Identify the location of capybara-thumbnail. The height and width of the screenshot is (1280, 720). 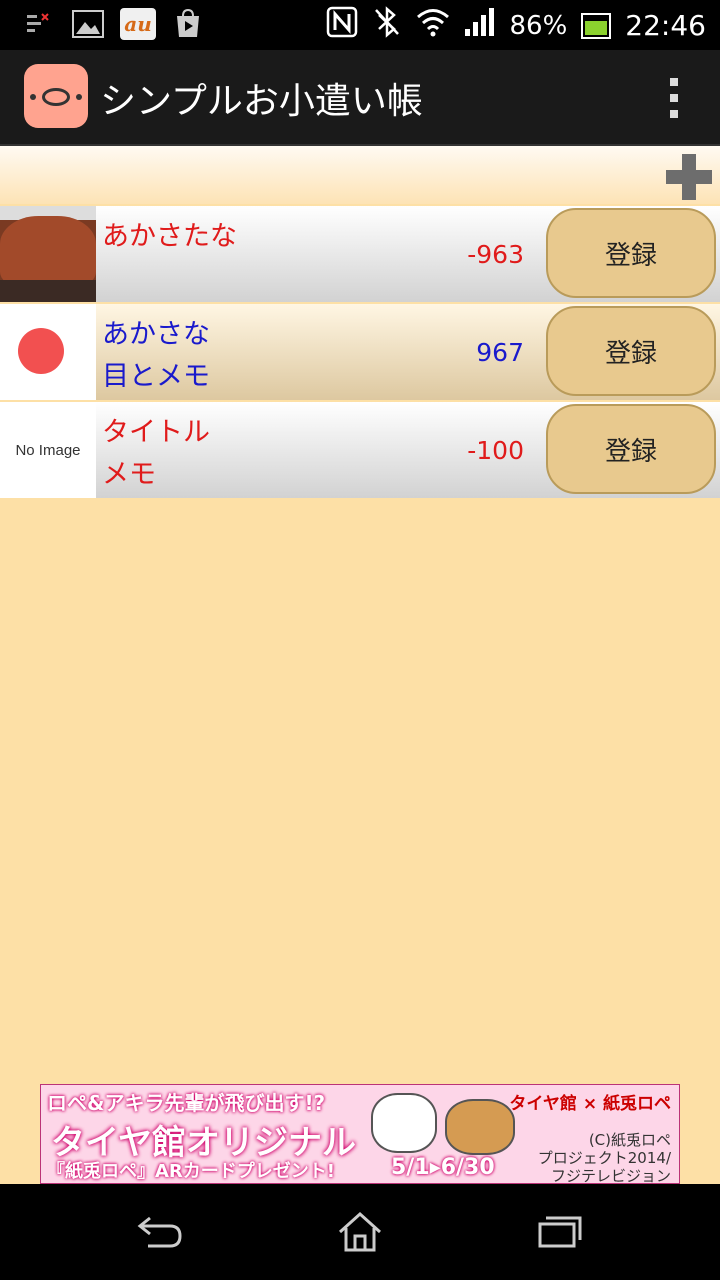
(48, 254).